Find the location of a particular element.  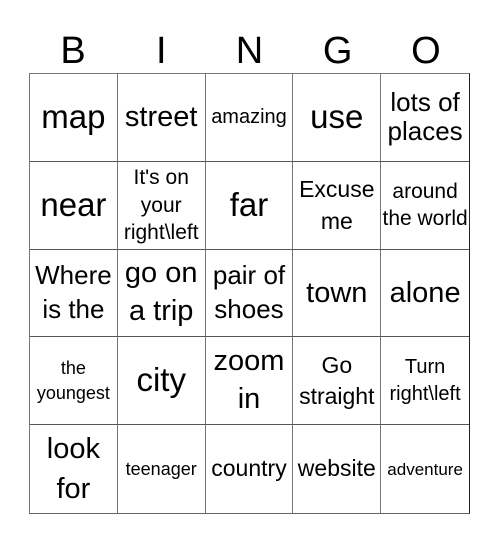

bingo-cell: Go straight is located at coordinates (337, 381).